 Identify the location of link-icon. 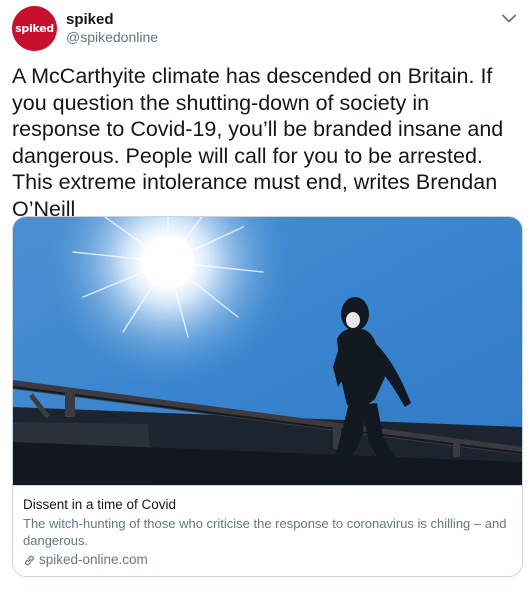
(29, 560).